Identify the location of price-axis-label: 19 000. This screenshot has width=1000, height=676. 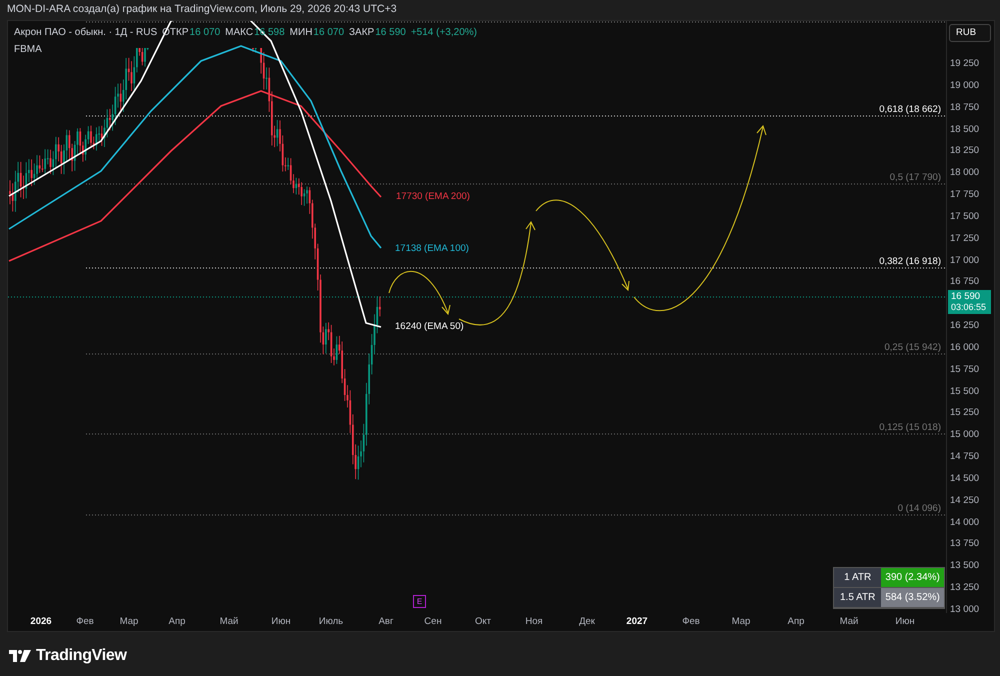
(965, 85).